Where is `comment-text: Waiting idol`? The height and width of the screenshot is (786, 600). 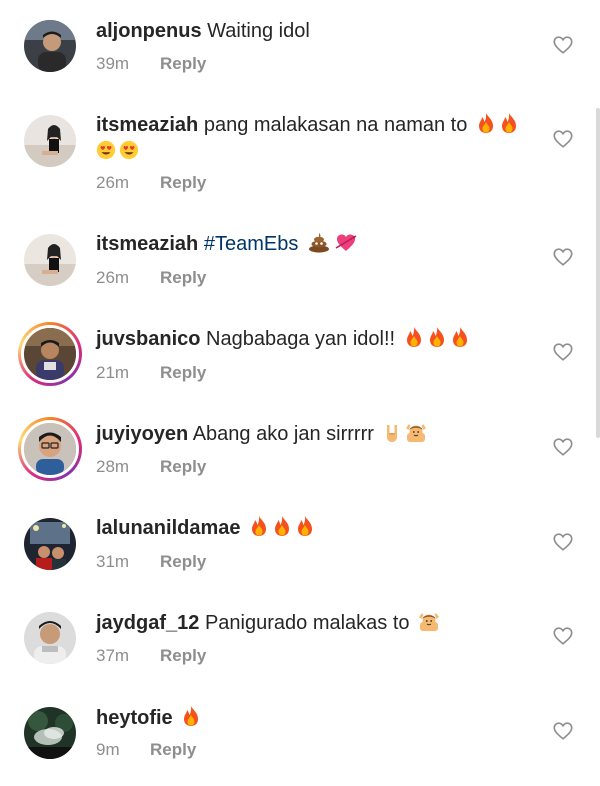 comment-text: Waiting idol is located at coordinates (258, 31).